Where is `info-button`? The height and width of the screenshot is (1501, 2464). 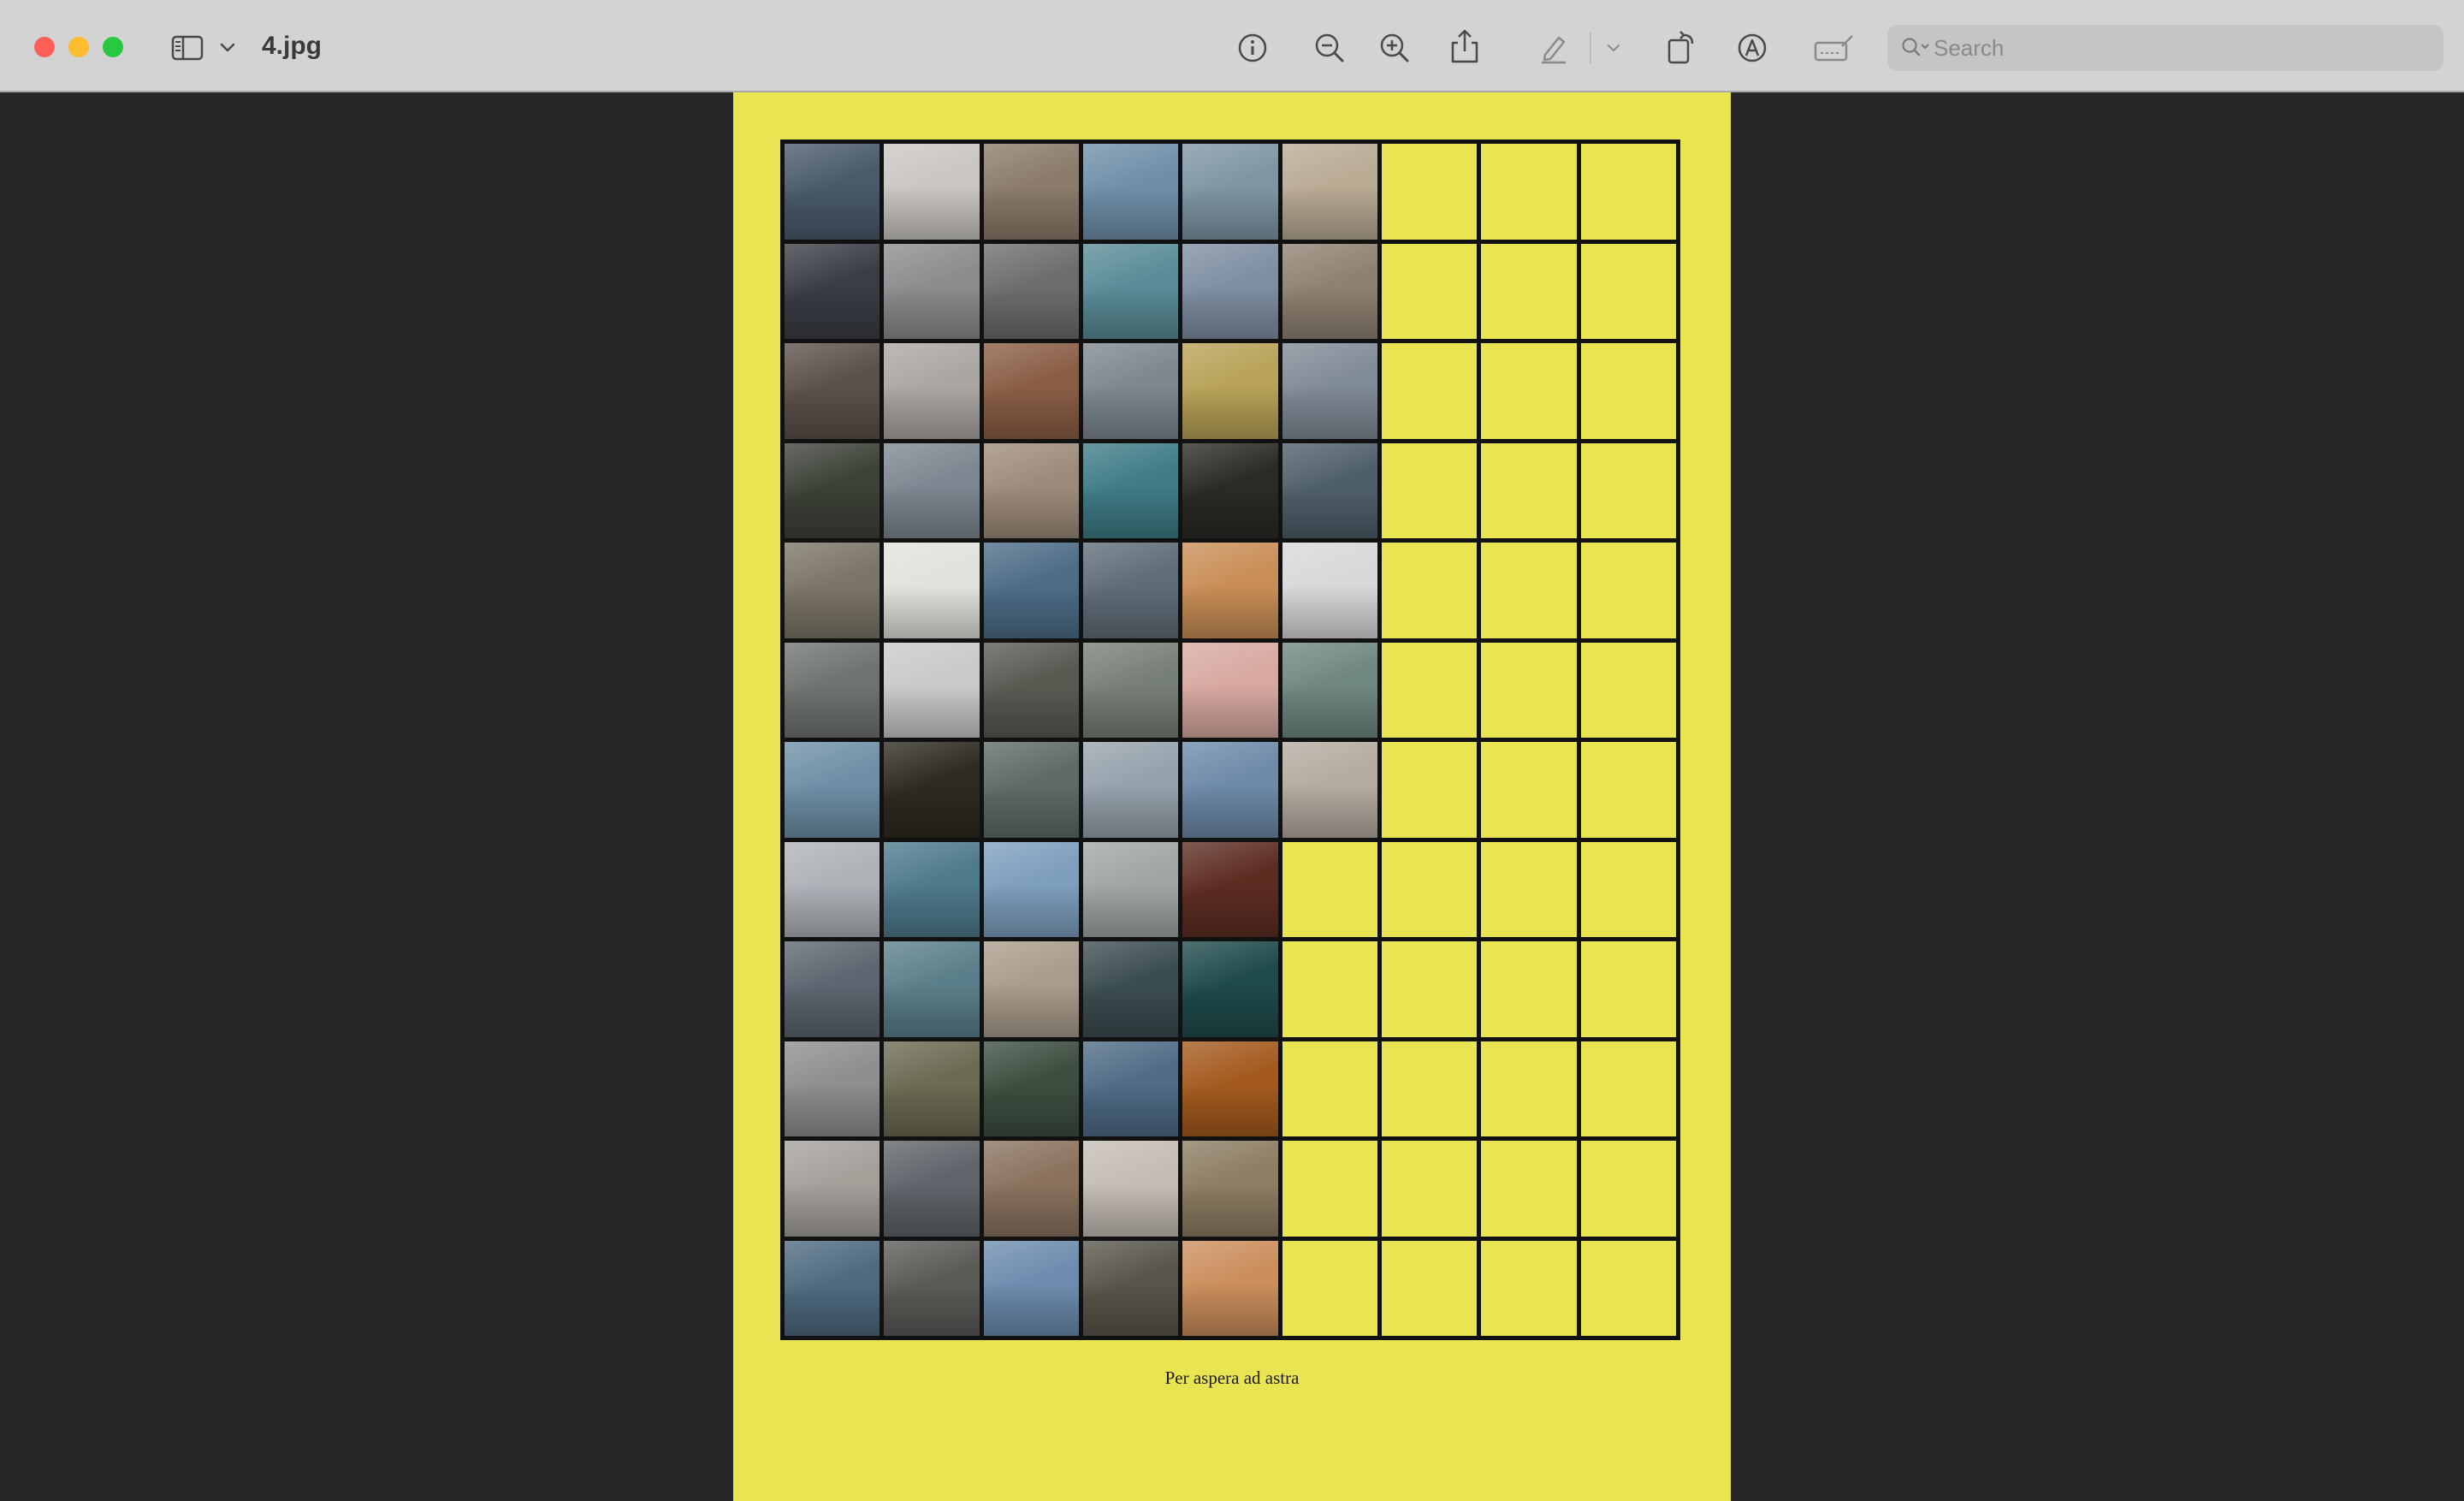
info-button is located at coordinates (1252, 48).